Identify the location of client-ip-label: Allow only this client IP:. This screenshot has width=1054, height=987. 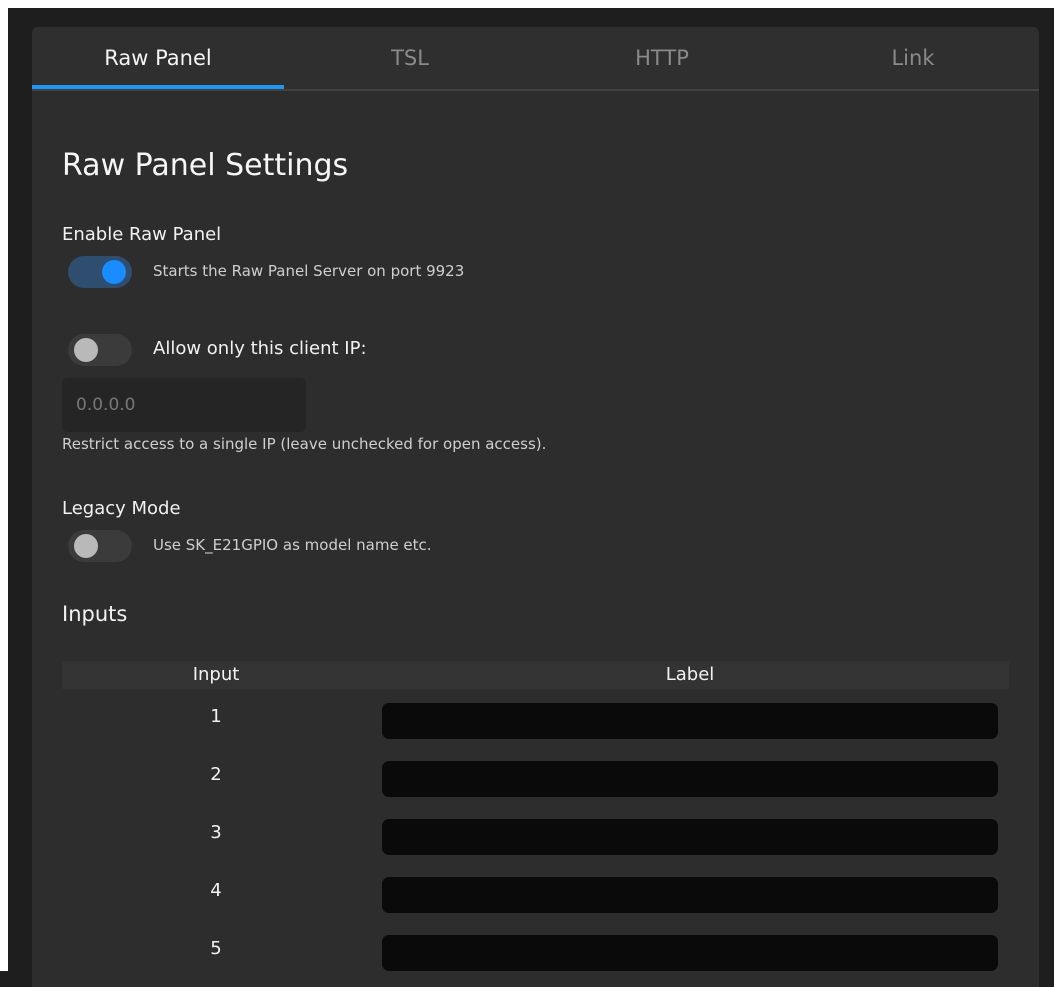
(260, 348).